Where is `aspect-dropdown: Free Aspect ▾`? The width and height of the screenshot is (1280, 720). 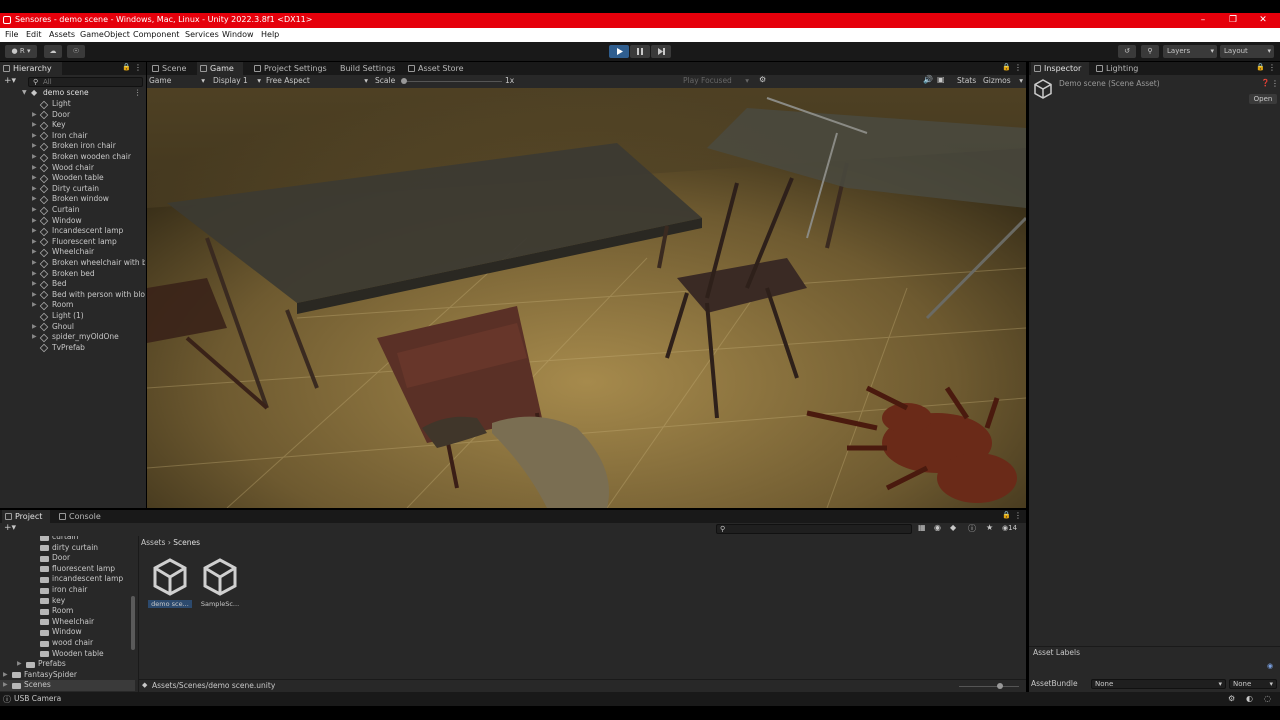 aspect-dropdown: Free Aspect ▾ is located at coordinates (318, 80).